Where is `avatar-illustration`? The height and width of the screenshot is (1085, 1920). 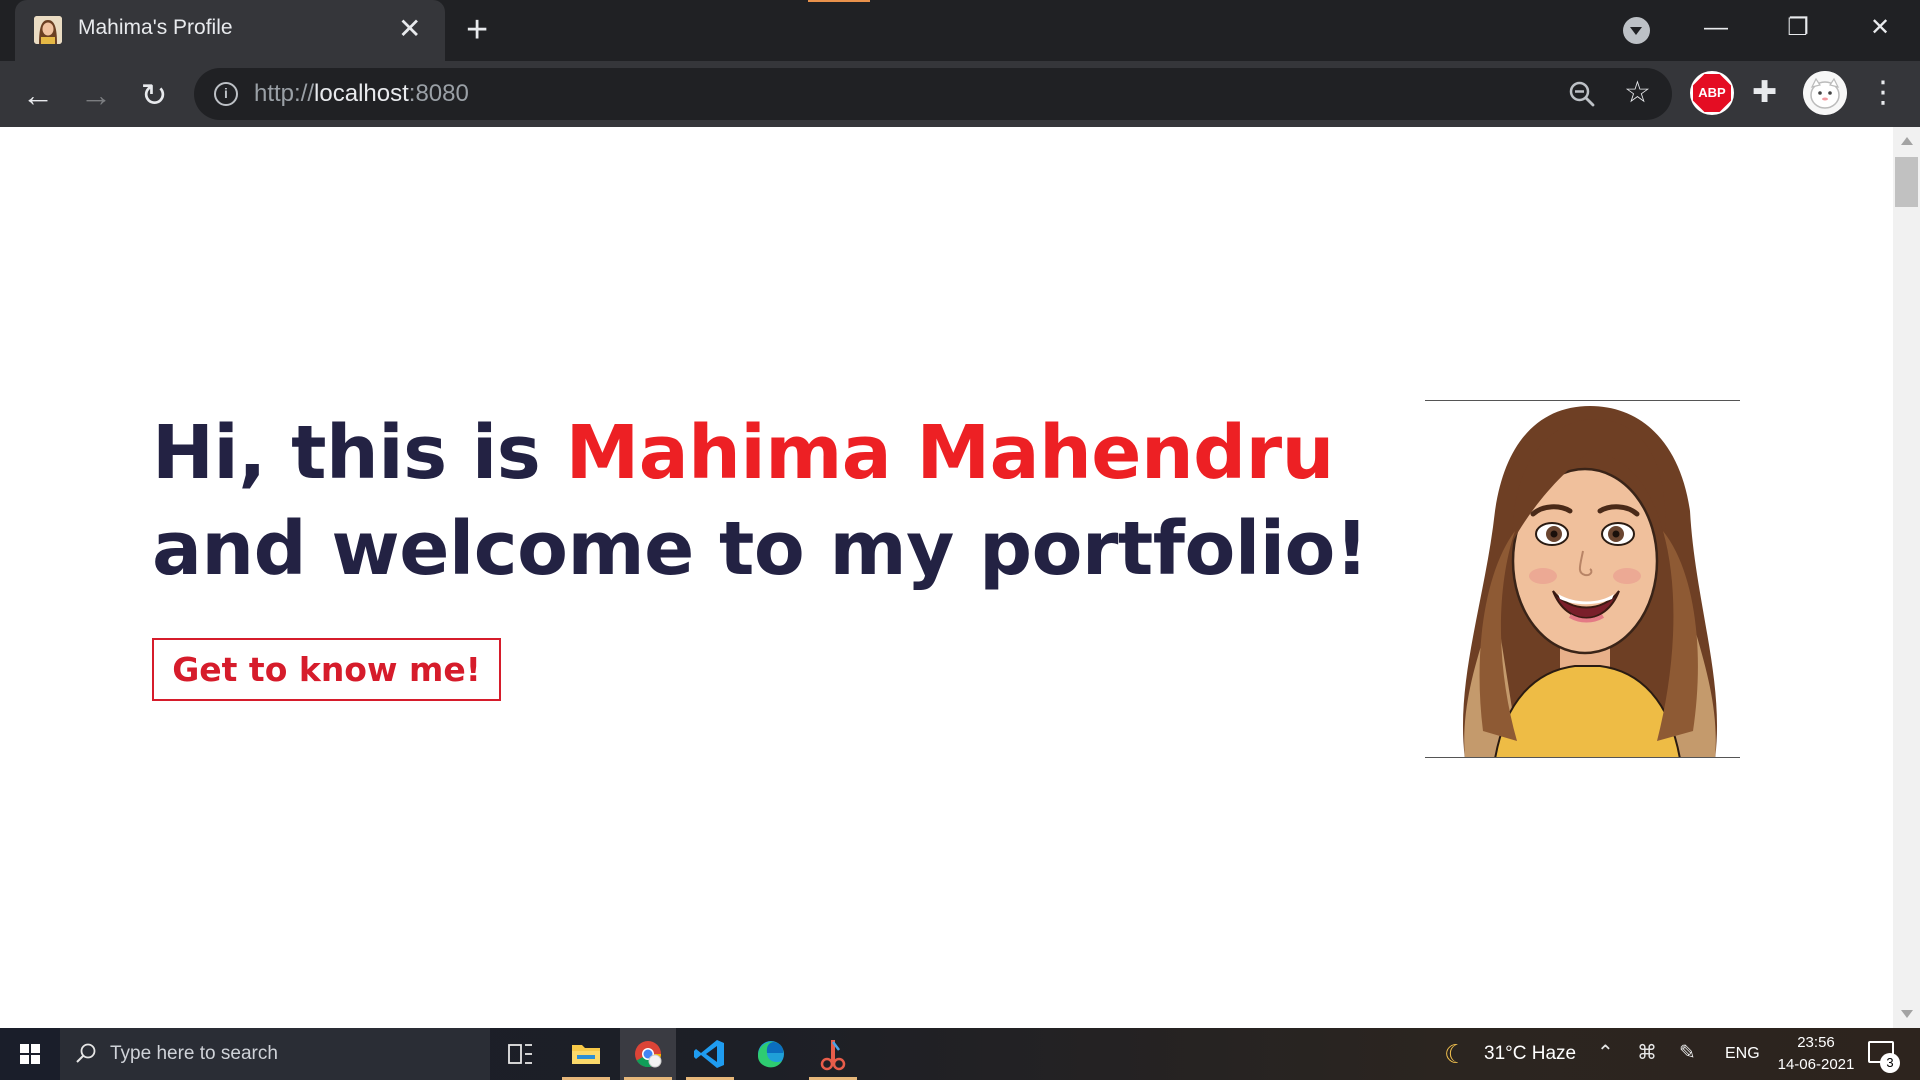
avatar-illustration is located at coordinates (1582, 579).